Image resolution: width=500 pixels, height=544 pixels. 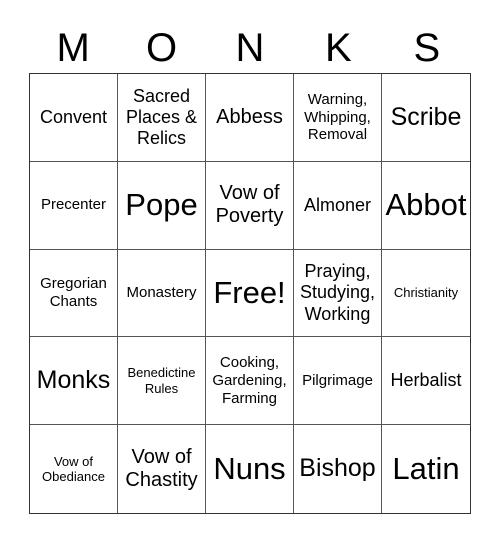 I want to click on bingo-cell-text: Abbess, so click(x=249, y=116).